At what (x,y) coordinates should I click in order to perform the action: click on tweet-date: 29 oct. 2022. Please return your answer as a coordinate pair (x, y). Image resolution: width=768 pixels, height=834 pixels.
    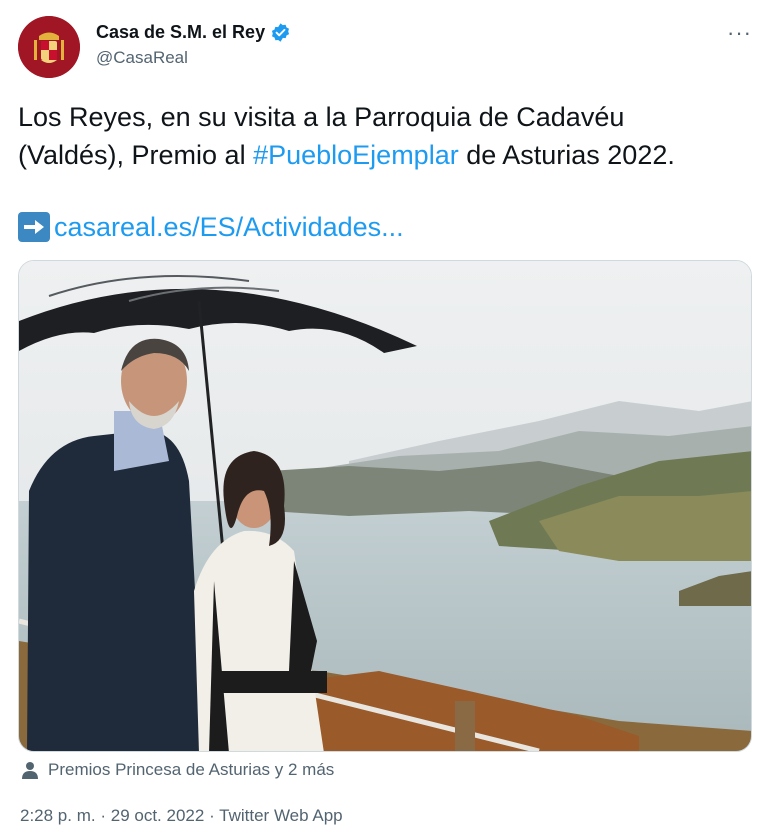
    Looking at the image, I should click on (158, 815).